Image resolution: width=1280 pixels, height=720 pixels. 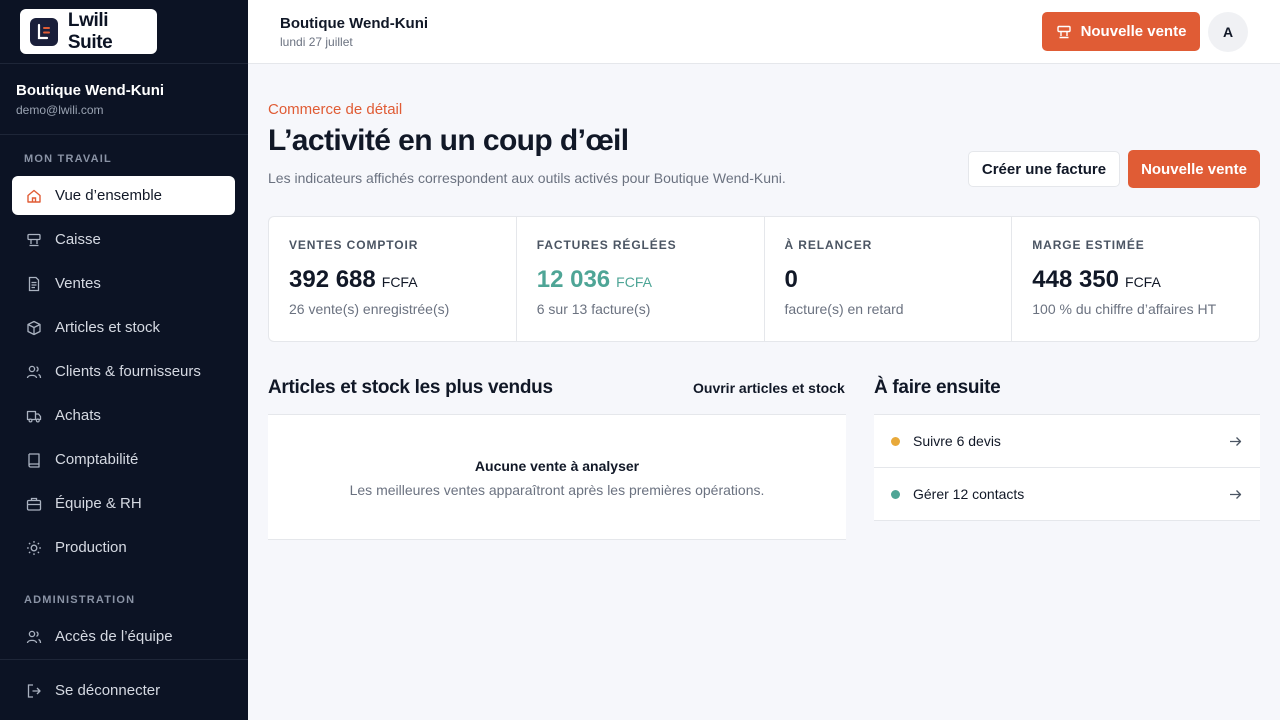 What do you see at coordinates (78, 239) in the screenshot?
I see `sidebar-item-label: Caisse` at bounding box center [78, 239].